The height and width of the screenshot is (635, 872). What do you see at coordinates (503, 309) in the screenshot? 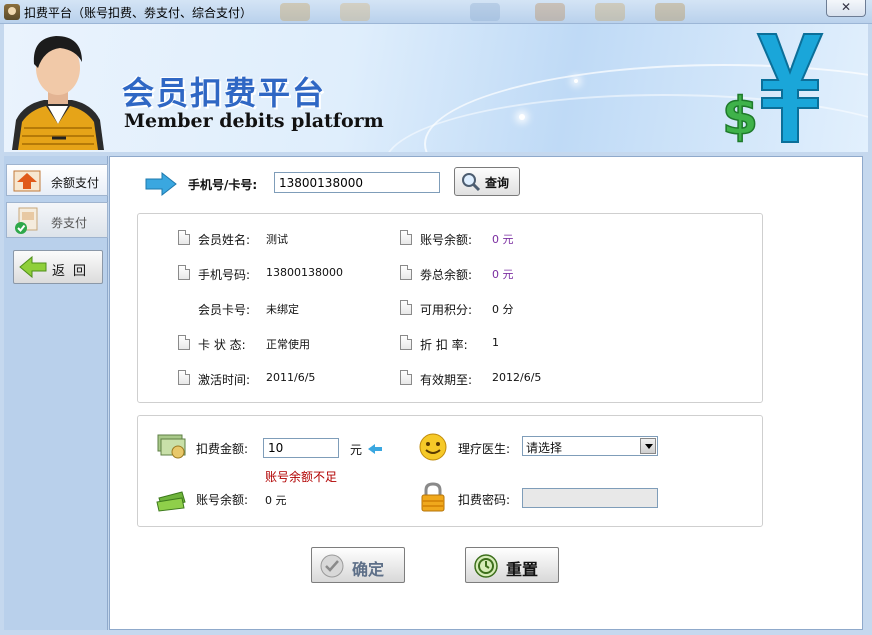
I see `points-value: 0 分` at bounding box center [503, 309].